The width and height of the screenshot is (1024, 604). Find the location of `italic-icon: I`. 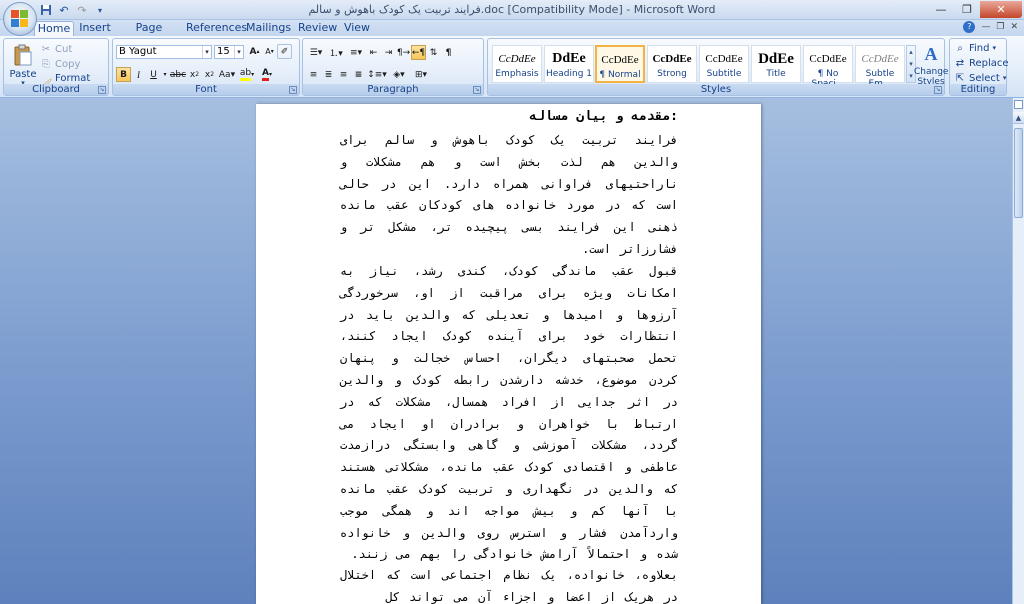

italic-icon: I is located at coordinates (138, 74).